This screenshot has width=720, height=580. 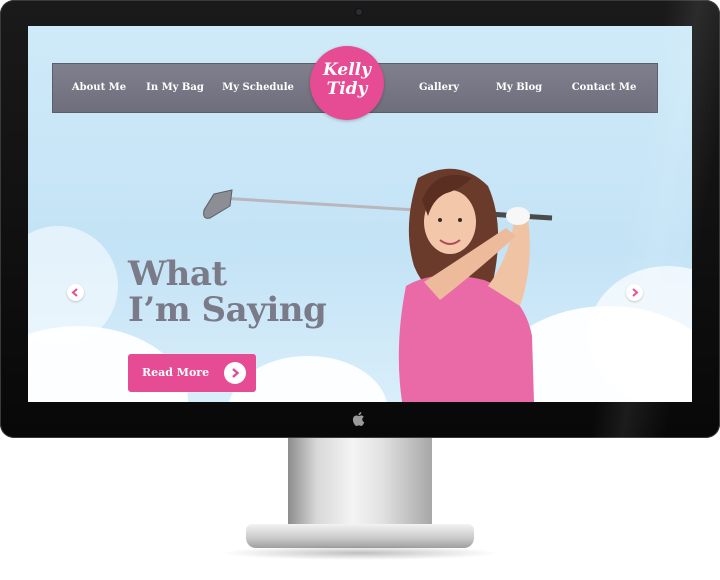 I want to click on read-more-button: Read More, so click(x=192, y=373).